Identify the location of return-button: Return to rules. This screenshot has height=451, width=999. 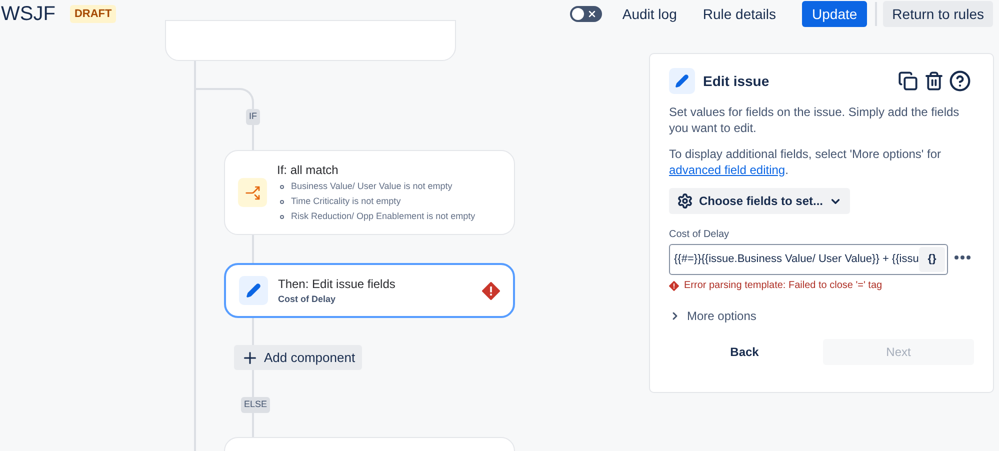
(938, 14).